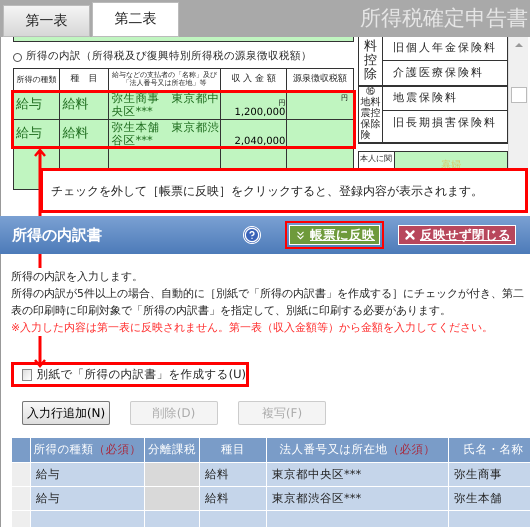  What do you see at coordinates (66, 413) in the screenshot?
I see `action-button: 入力行追加(N)` at bounding box center [66, 413].